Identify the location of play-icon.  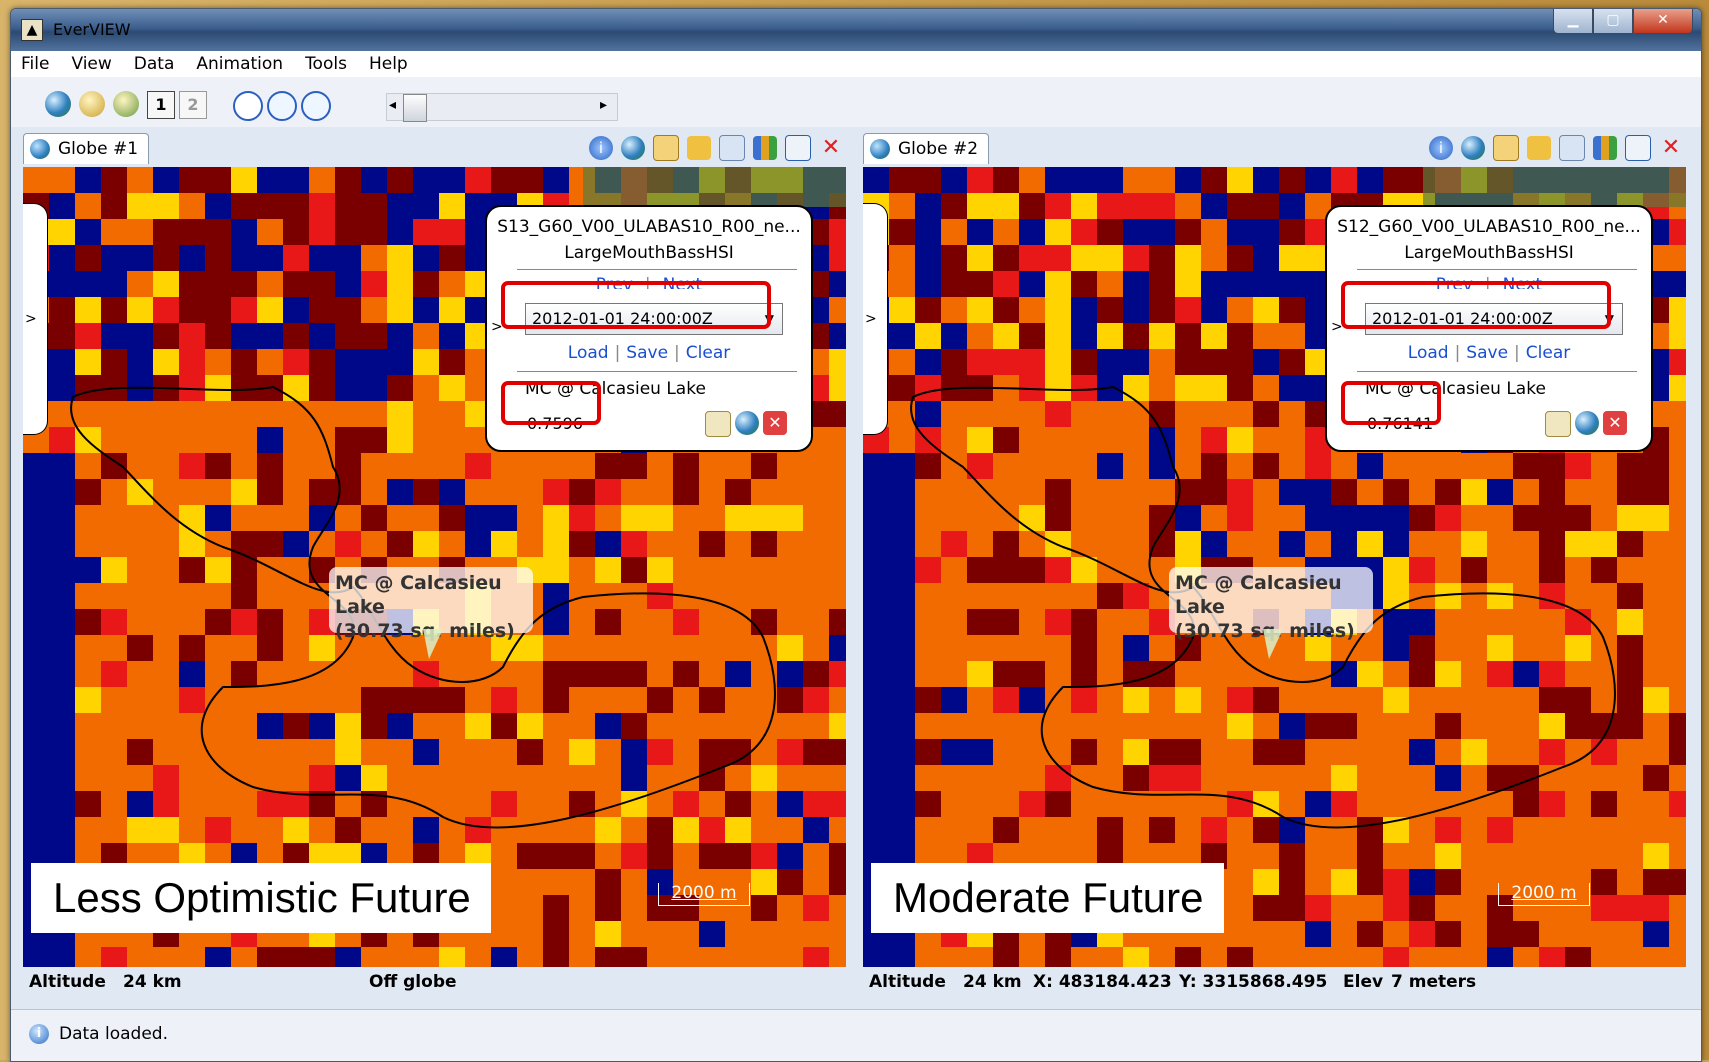
(282, 106).